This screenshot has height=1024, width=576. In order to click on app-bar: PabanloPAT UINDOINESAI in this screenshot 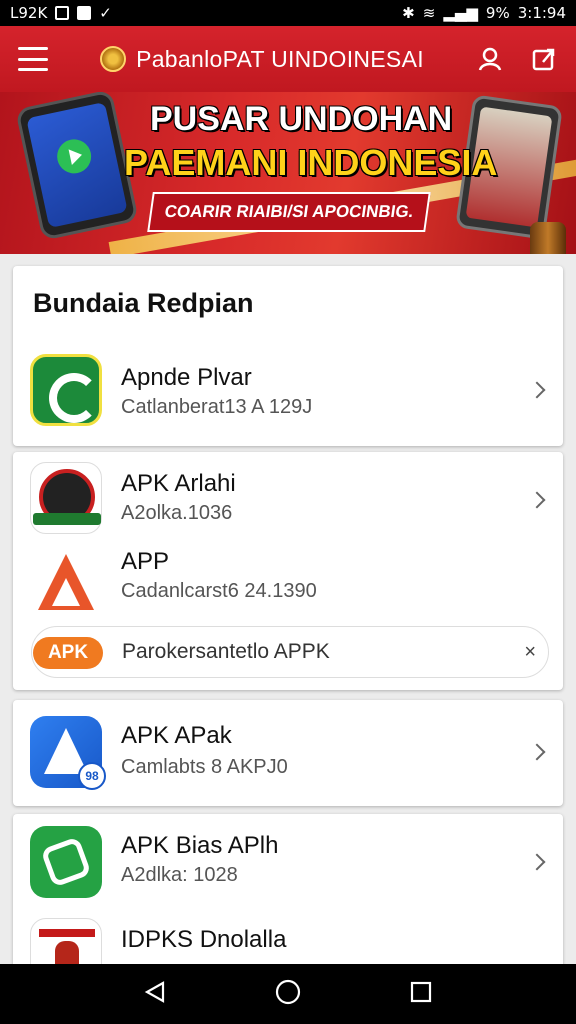, I will do `click(288, 59)`.